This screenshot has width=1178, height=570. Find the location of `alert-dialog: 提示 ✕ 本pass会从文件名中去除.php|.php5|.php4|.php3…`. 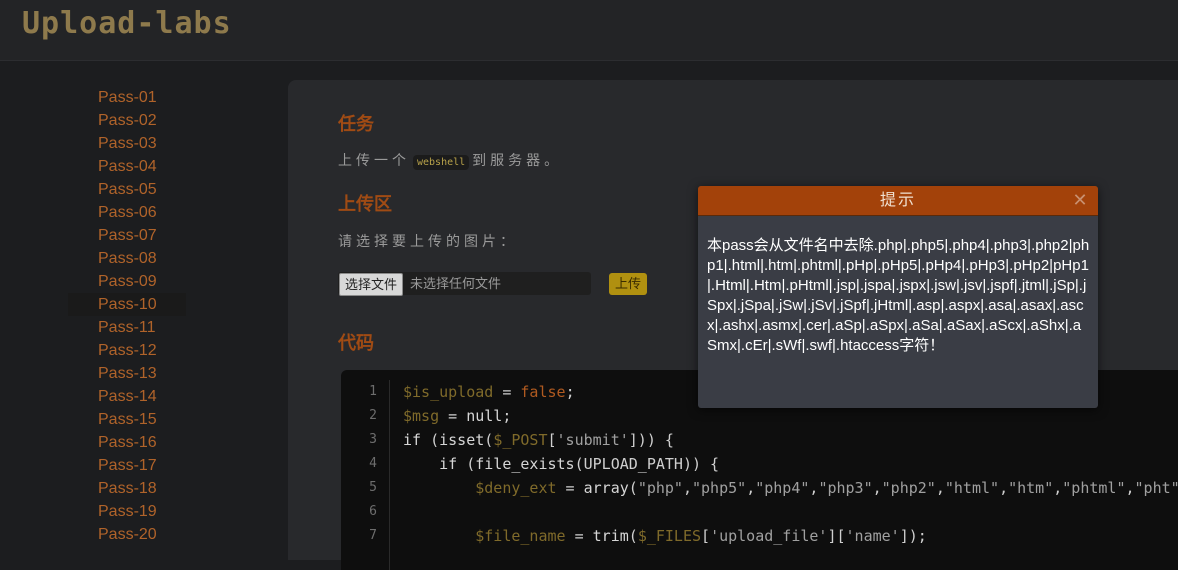

alert-dialog: 提示 ✕ 本pass会从文件名中去除.php|.php5|.php4|.php3… is located at coordinates (898, 297).